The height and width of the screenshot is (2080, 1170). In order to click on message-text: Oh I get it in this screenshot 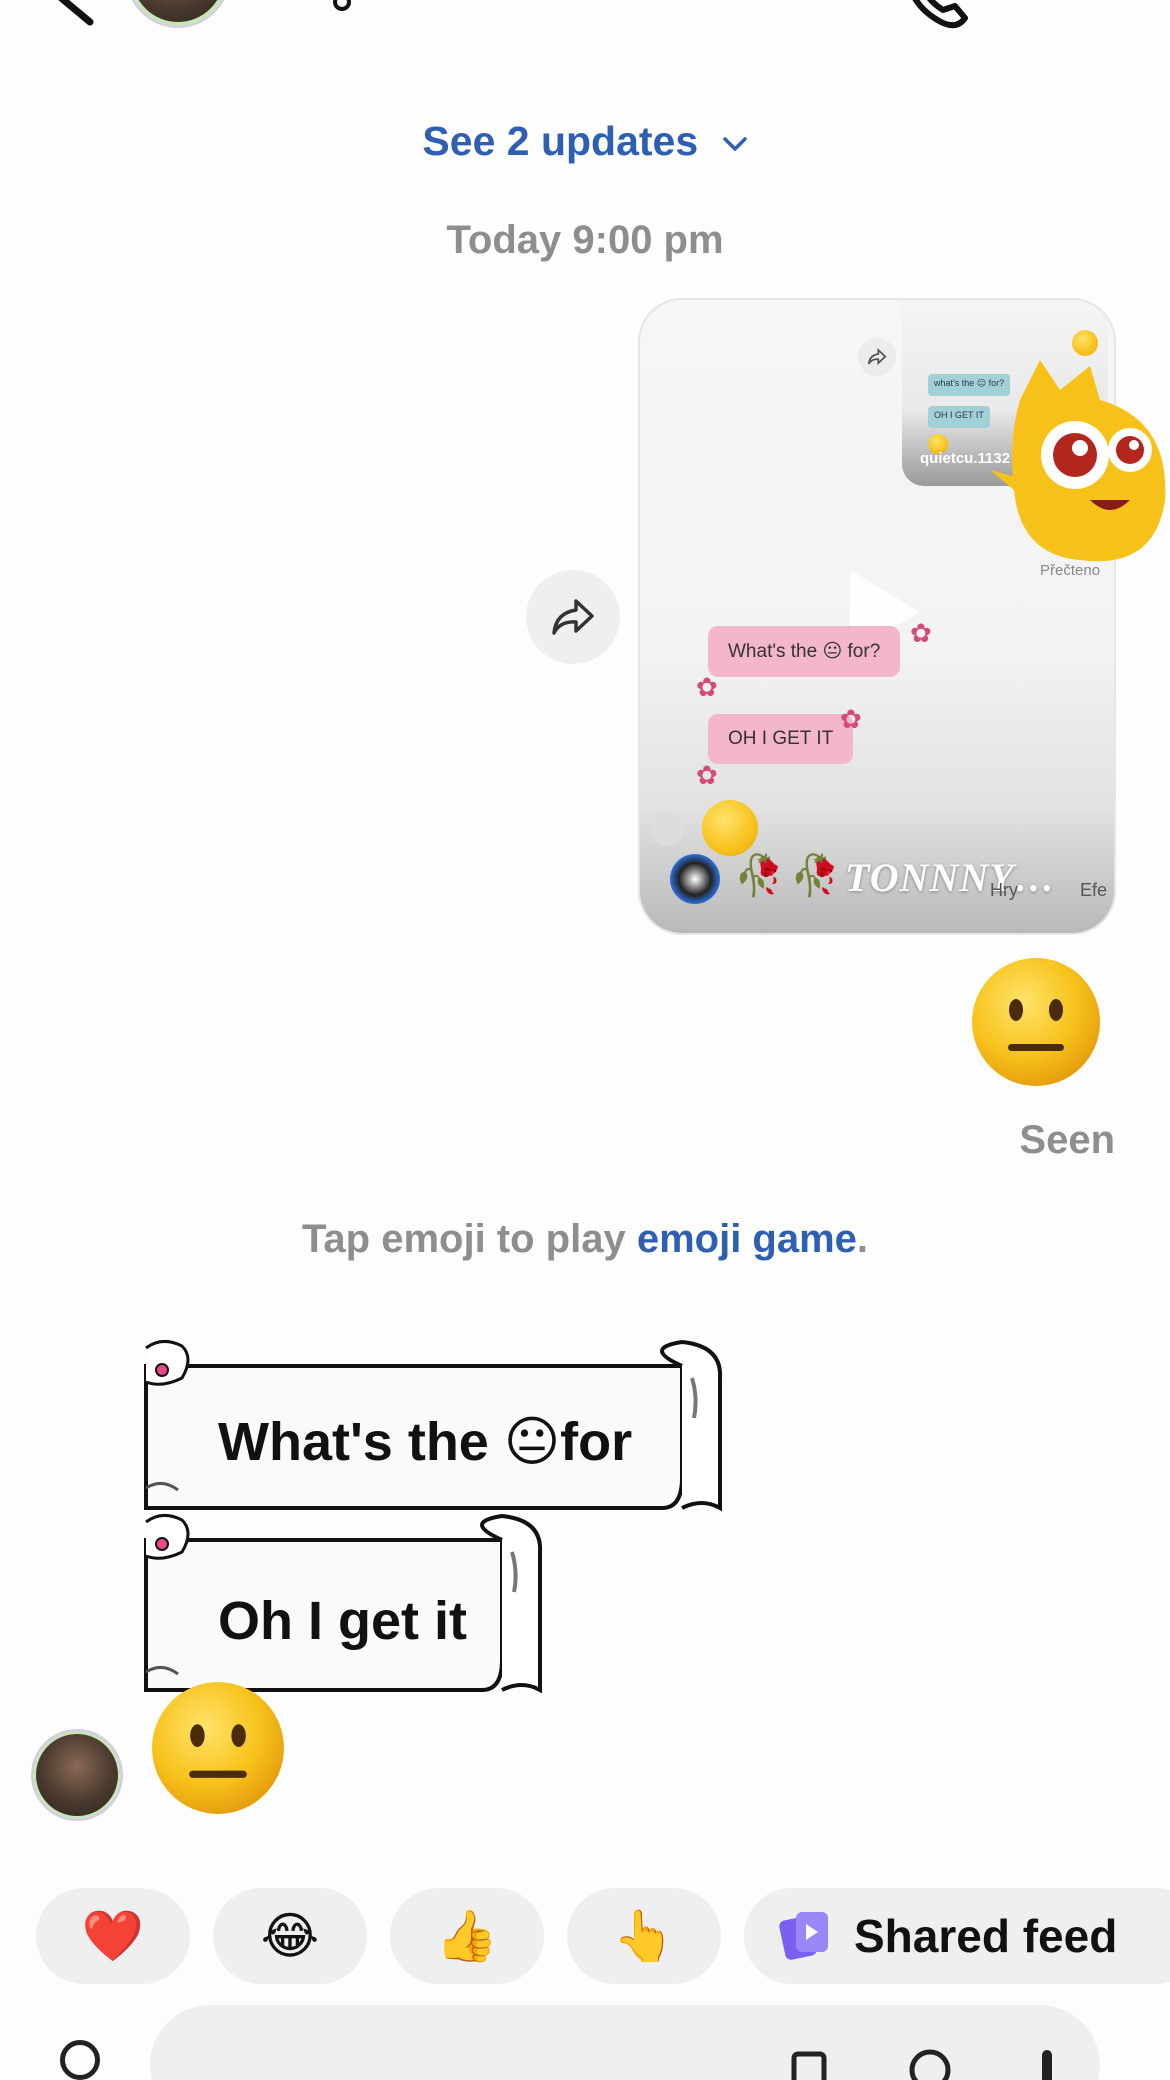, I will do `click(342, 1621)`.